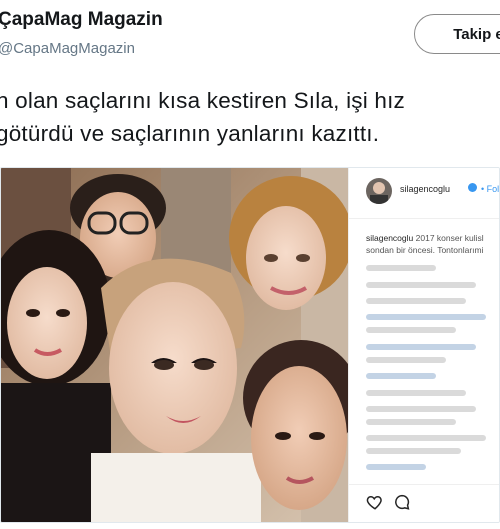 This screenshot has height=529, width=500. I want to click on caption-text: 2017 konser kulisl, so click(449, 238).